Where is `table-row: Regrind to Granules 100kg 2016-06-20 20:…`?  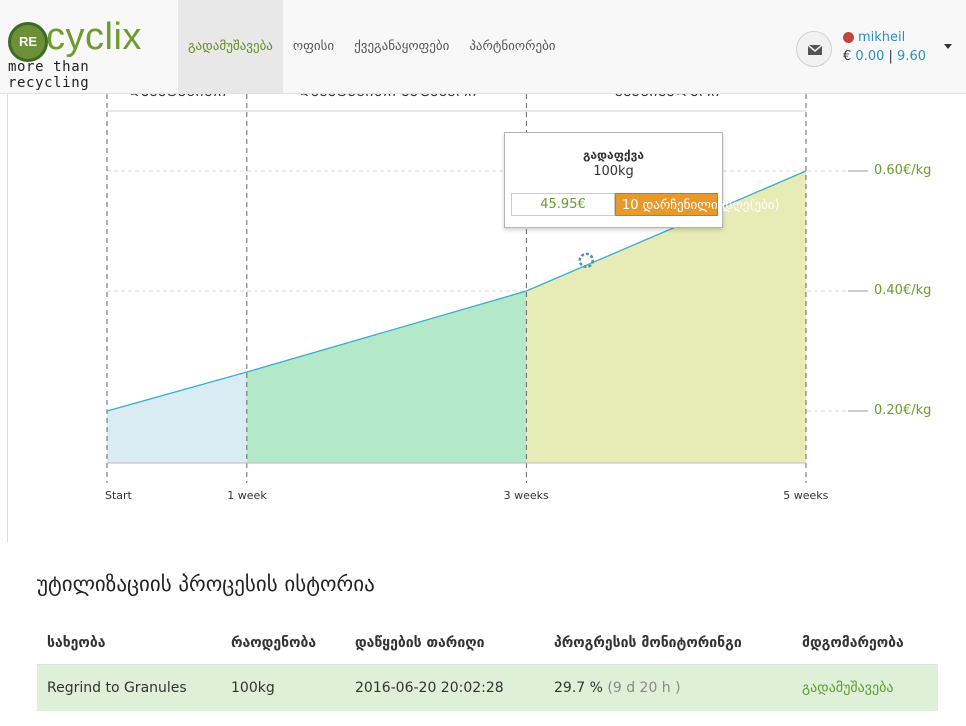
table-row: Regrind to Granules 100kg 2016-06-20 20:… is located at coordinates (487, 688).